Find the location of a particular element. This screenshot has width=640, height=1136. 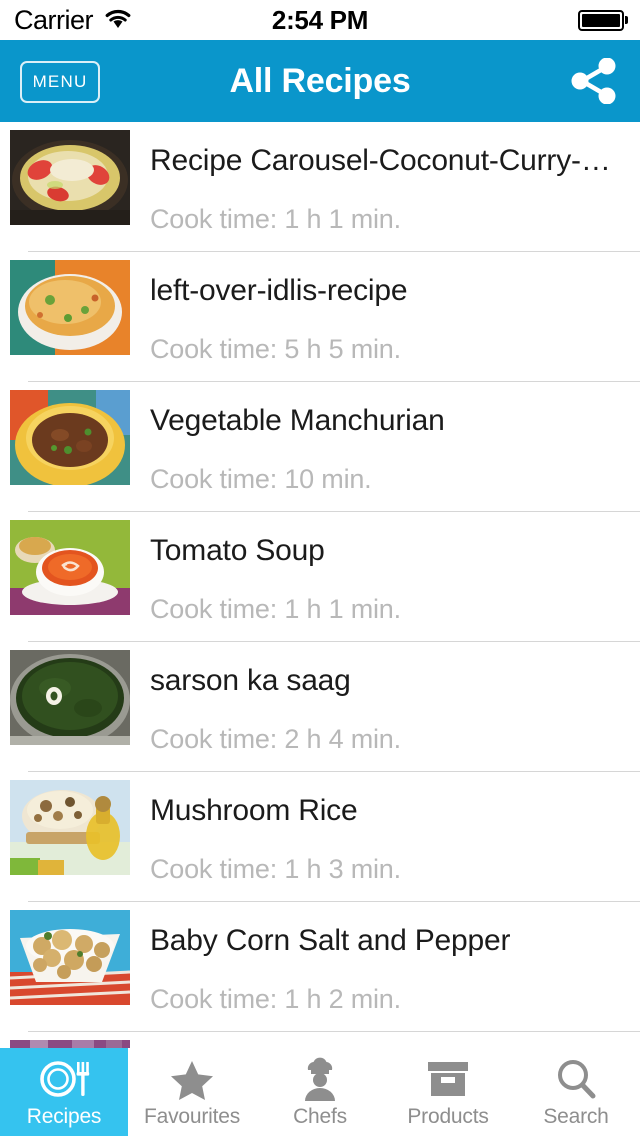

share-icon is located at coordinates (594, 83).